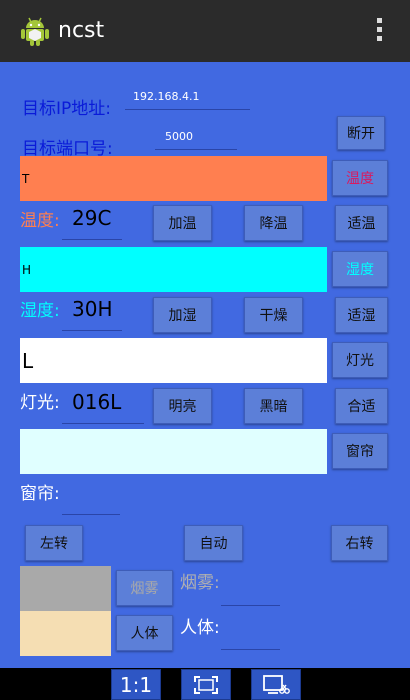 This screenshot has width=410, height=700. I want to click on screenshot-button, so click(276, 684).